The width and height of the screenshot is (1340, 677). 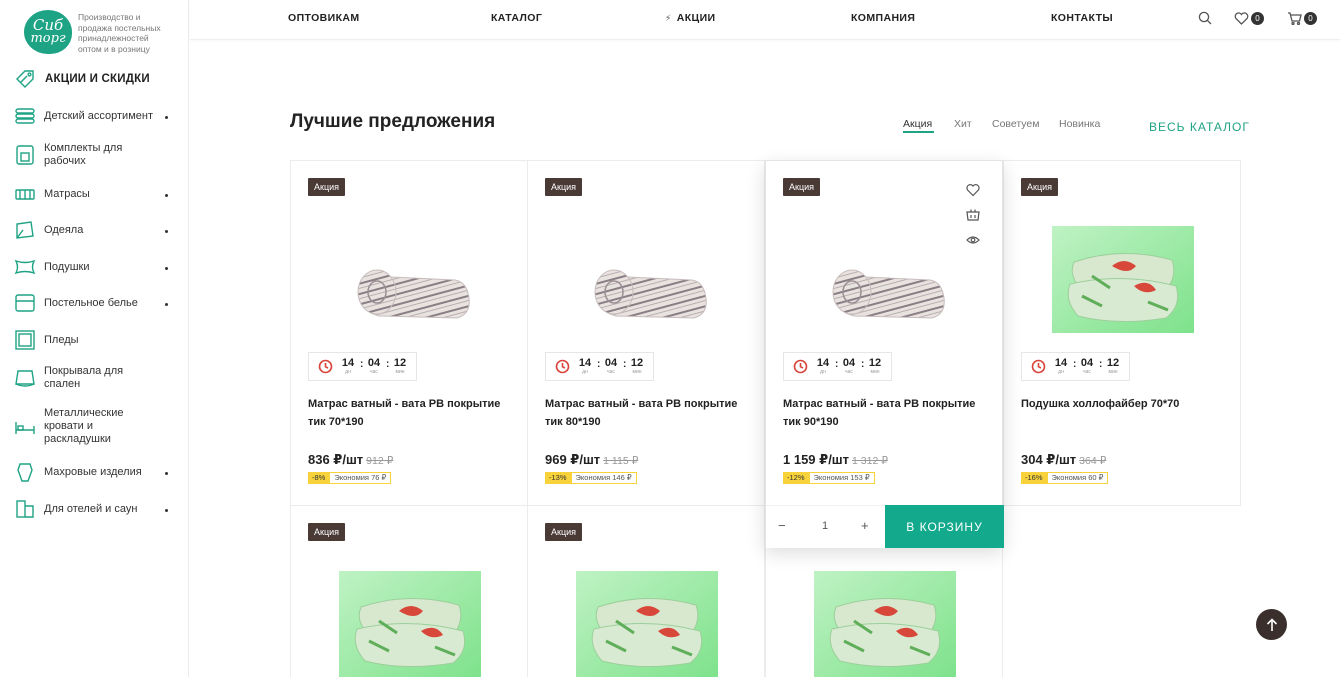 What do you see at coordinates (94, 340) in the screenshot?
I see `sidebar-item-plaids: Пледы` at bounding box center [94, 340].